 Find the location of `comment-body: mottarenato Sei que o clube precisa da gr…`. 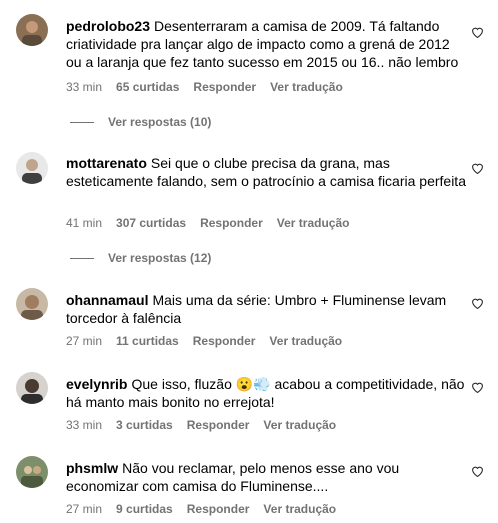

comment-body: mottarenato Sei que o clube precisa da gr… is located at coordinates (266, 172).